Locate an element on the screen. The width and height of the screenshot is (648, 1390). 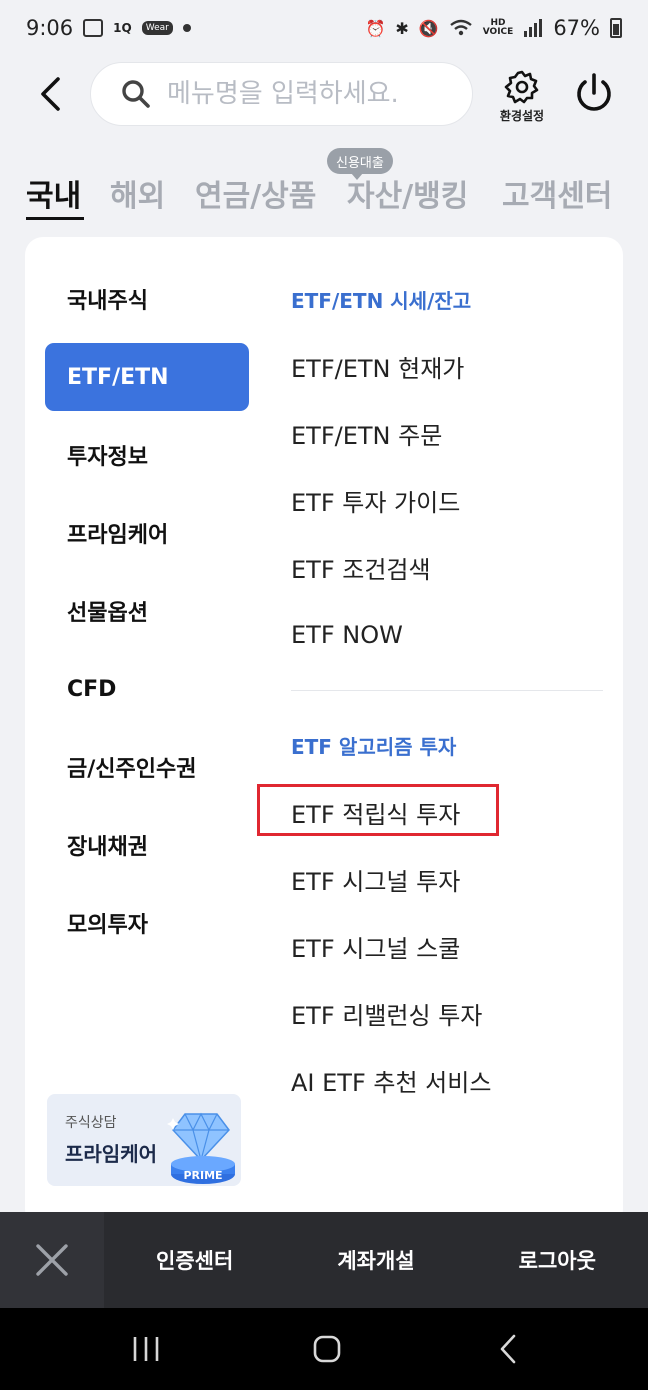
system-back-button is located at coordinates (508, 1349).